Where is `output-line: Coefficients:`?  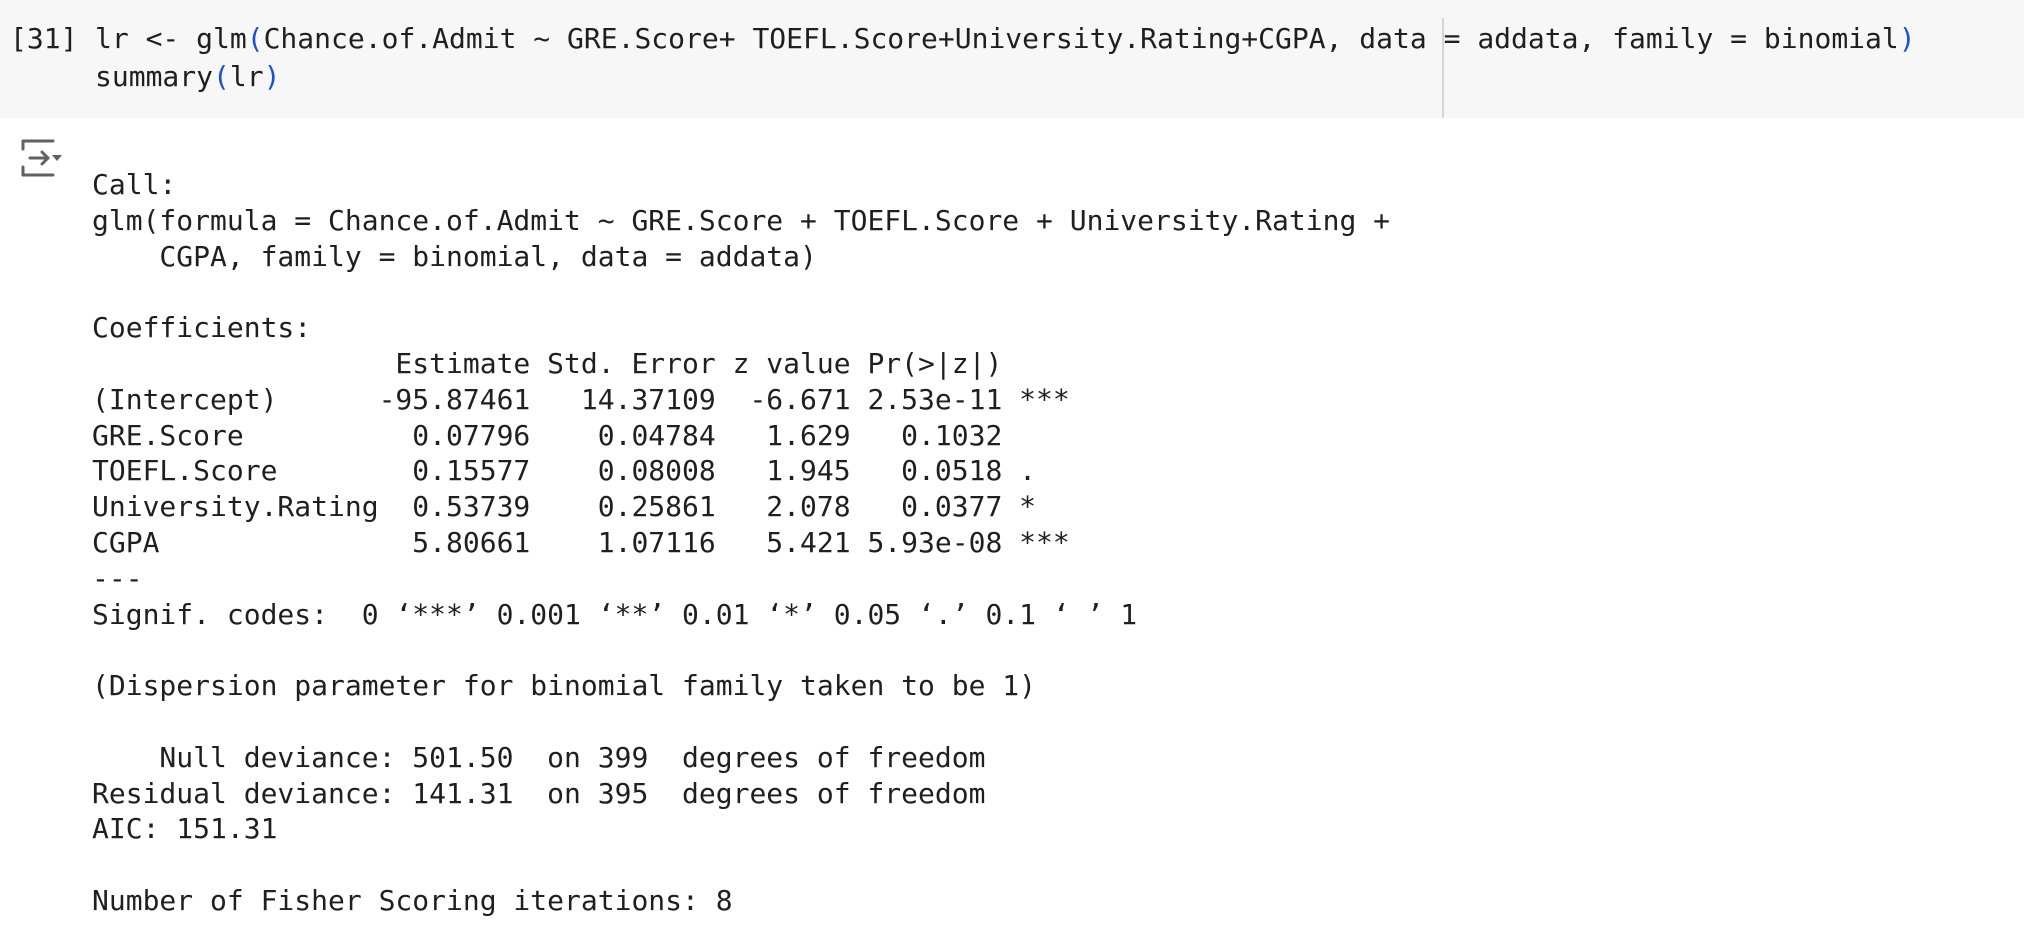
output-line: Coefficients: is located at coordinates (202, 328).